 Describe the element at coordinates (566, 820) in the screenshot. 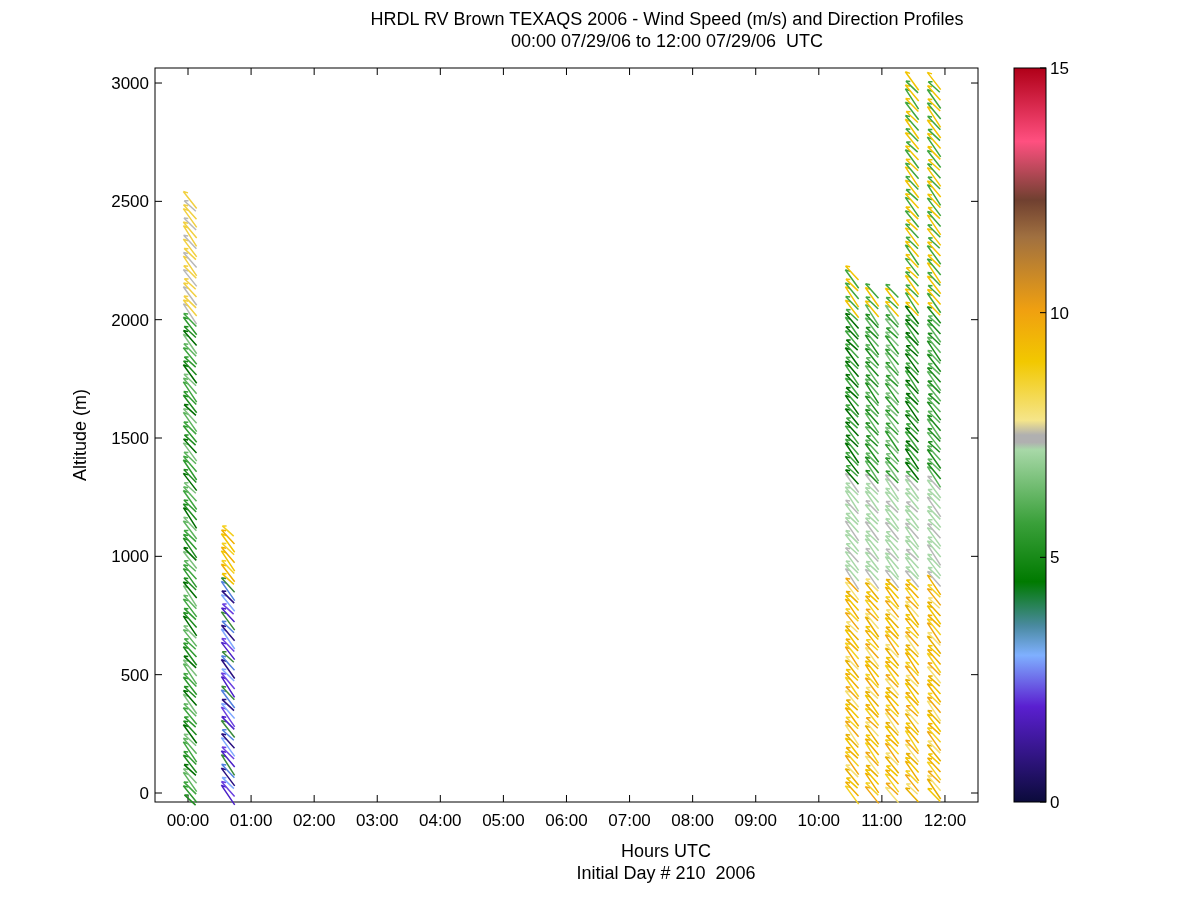

I see `x-tick-label: 06:00` at that location.